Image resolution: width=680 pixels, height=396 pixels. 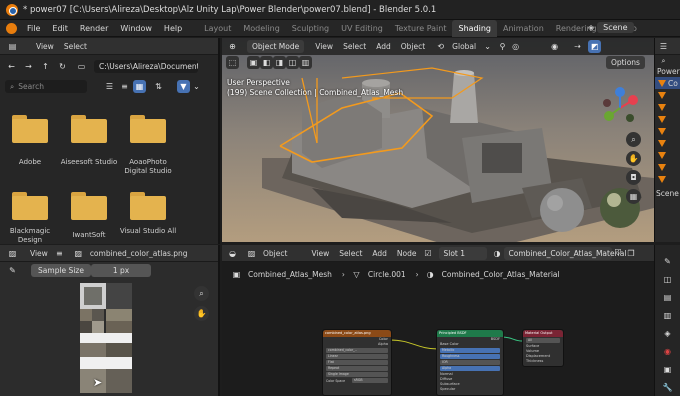 I want to click on folder-label-iwantsoft: IwantSoft, so click(x=89, y=235).